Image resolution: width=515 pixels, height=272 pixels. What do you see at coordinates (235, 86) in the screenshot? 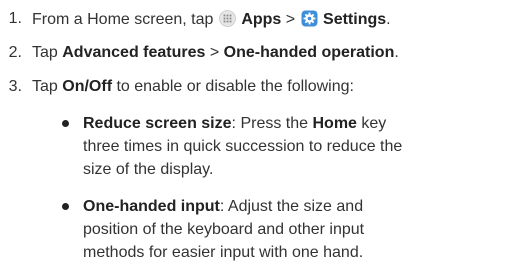
I see `step-text-post: to enable or disable the following:` at bounding box center [235, 86].